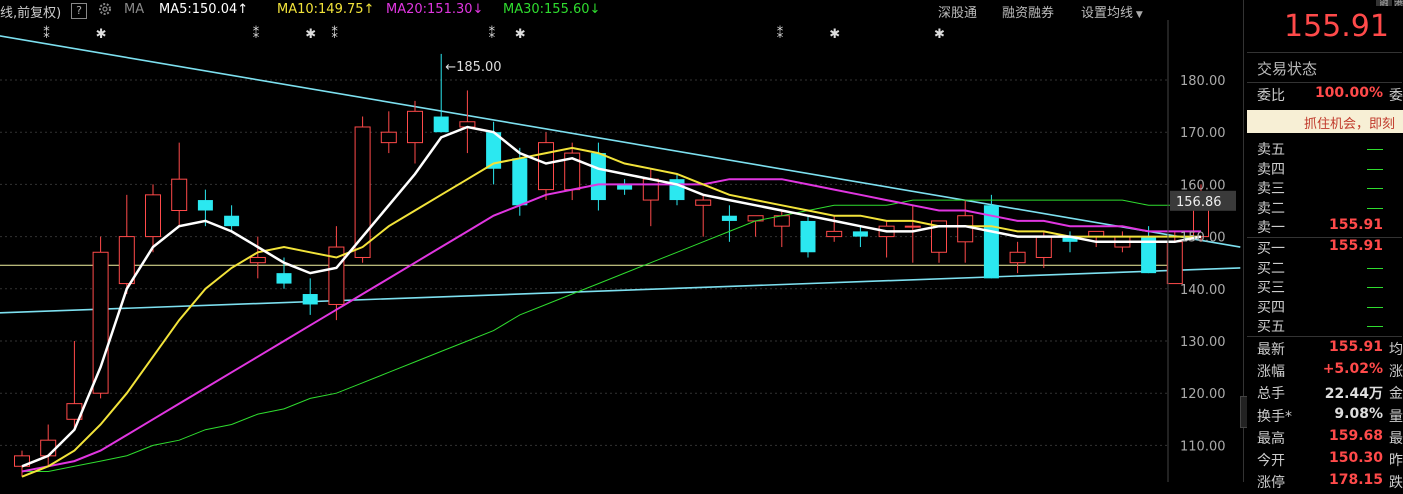 This screenshot has width=1403, height=494. What do you see at coordinates (1384, 3) in the screenshot?
I see `margin-badge-icon: 融` at bounding box center [1384, 3].